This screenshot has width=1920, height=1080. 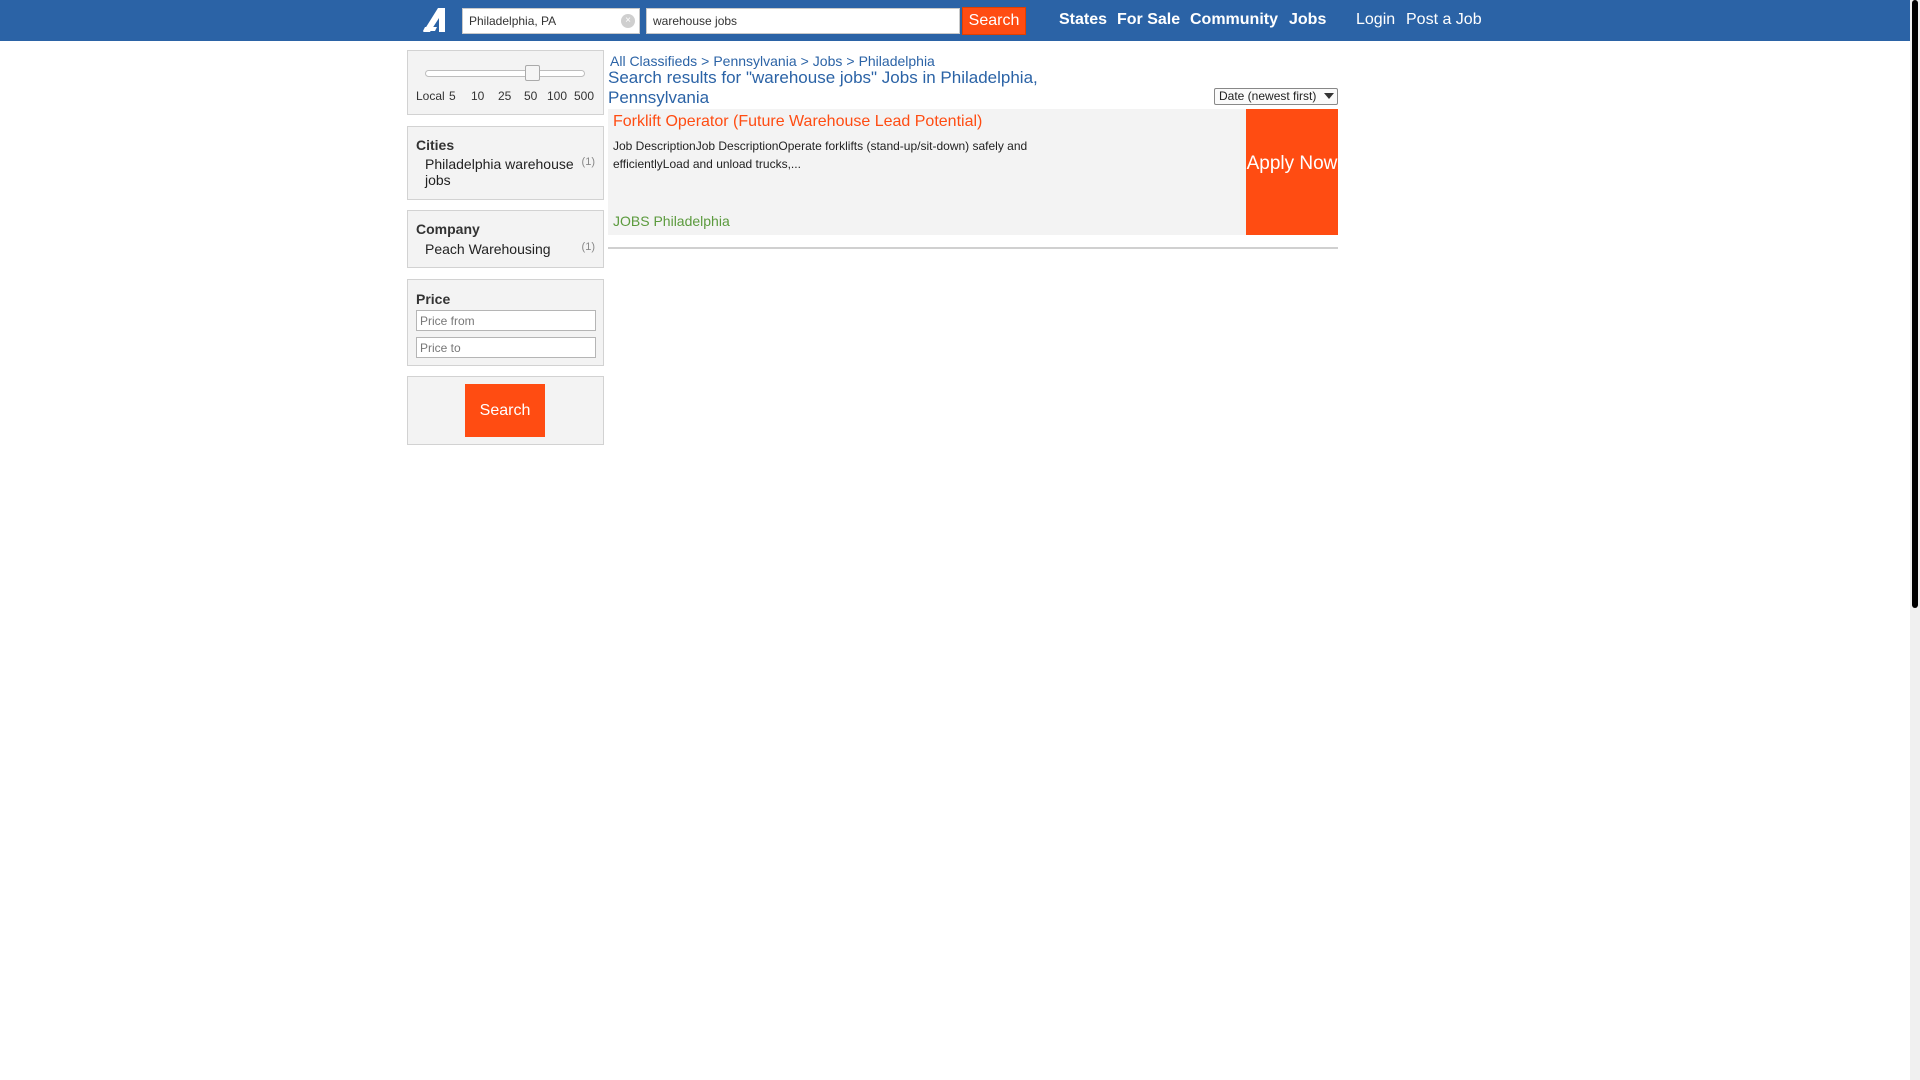 What do you see at coordinates (505, 172) in the screenshot?
I see `city-facet-link: Philadelphia warehouse jobs` at bounding box center [505, 172].